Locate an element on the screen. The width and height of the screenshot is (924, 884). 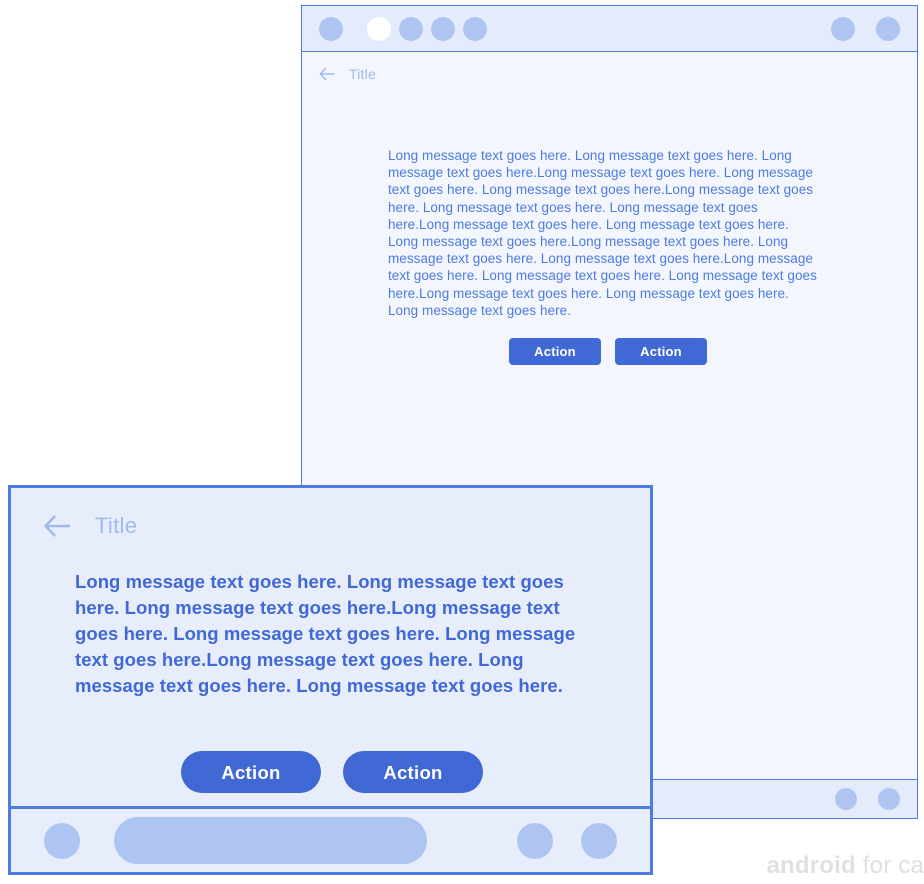
status-right-group is located at coordinates (865, 28).